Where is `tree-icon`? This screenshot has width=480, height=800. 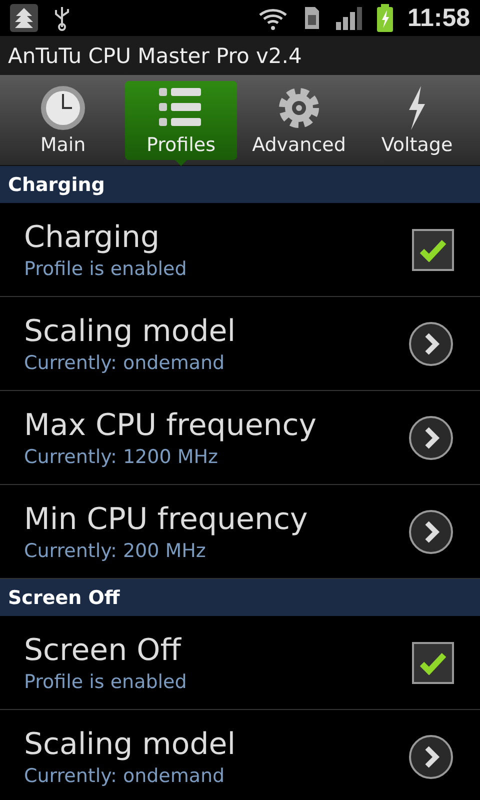 tree-icon is located at coordinates (24, 18).